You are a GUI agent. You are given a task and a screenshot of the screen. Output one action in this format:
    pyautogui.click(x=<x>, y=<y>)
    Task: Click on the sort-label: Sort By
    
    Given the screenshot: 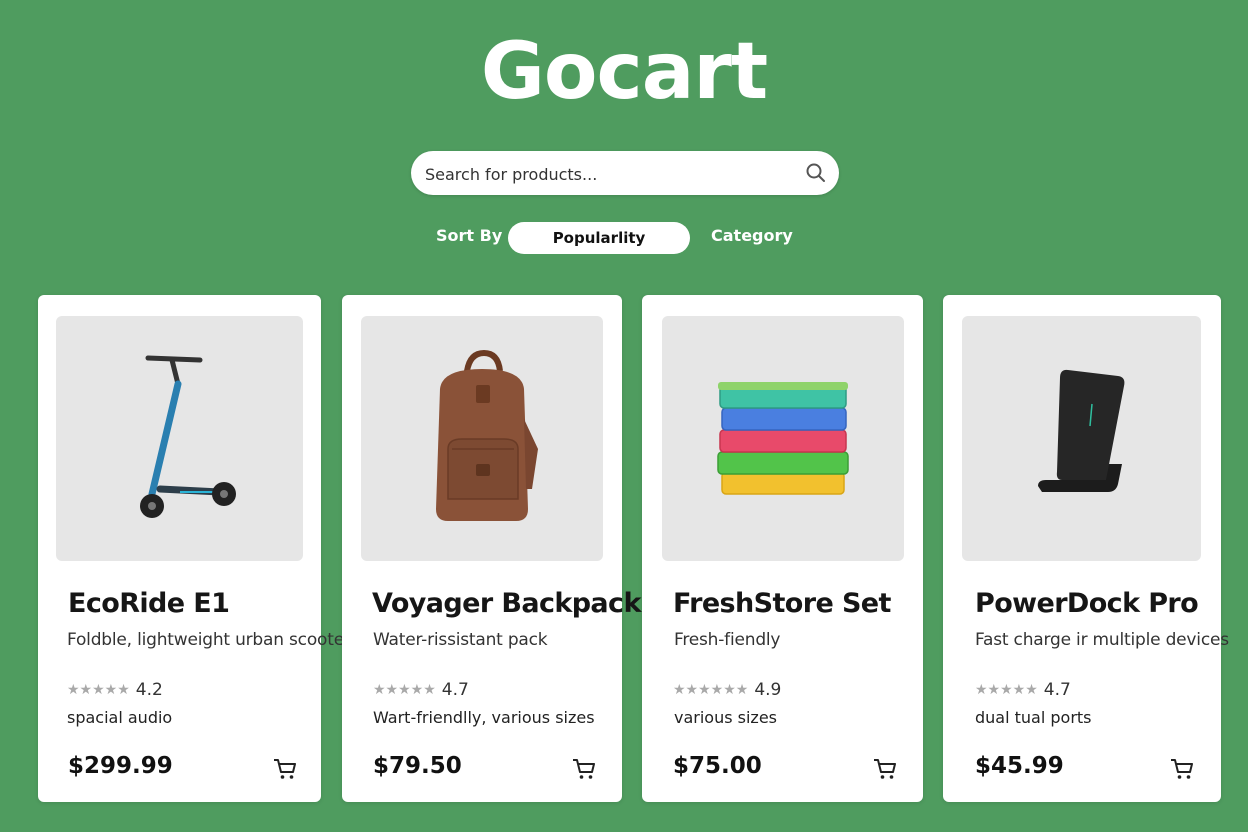 What is the action you would take?
    pyautogui.click(x=469, y=235)
    